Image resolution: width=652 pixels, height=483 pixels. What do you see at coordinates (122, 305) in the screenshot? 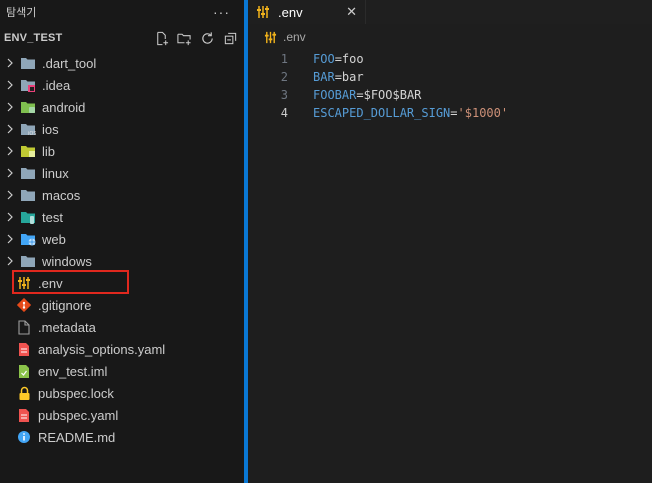
I see `tree-item-gitignore: .gitignore` at bounding box center [122, 305].